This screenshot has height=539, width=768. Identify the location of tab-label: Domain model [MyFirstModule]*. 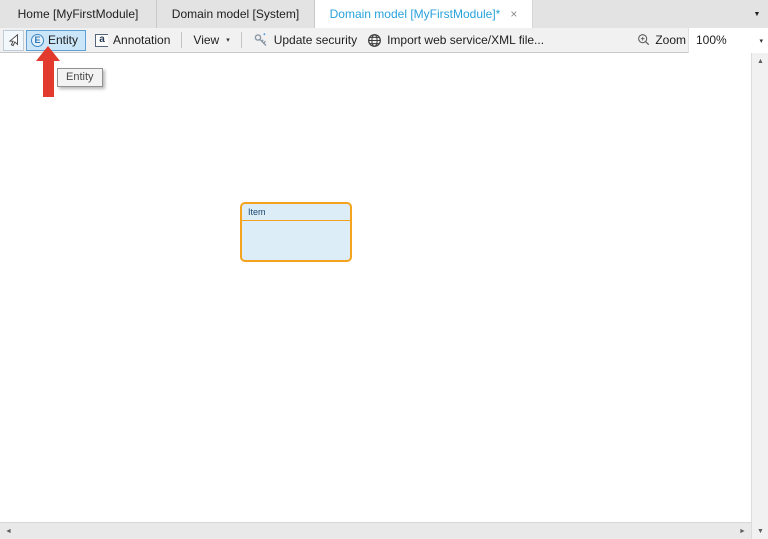
(415, 14).